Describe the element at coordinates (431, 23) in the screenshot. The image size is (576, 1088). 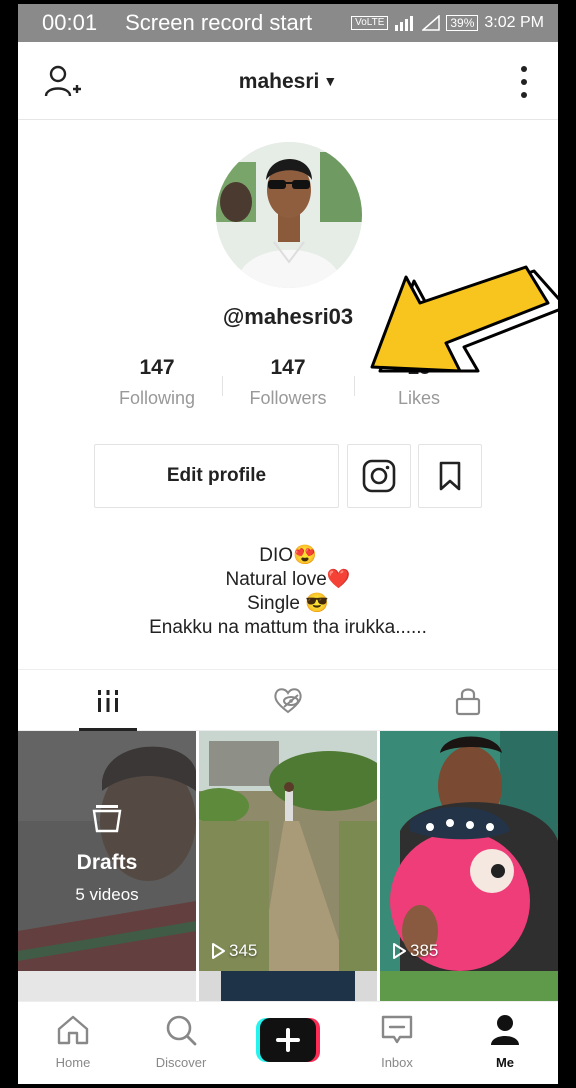
I see `signal-empty-icon` at that location.